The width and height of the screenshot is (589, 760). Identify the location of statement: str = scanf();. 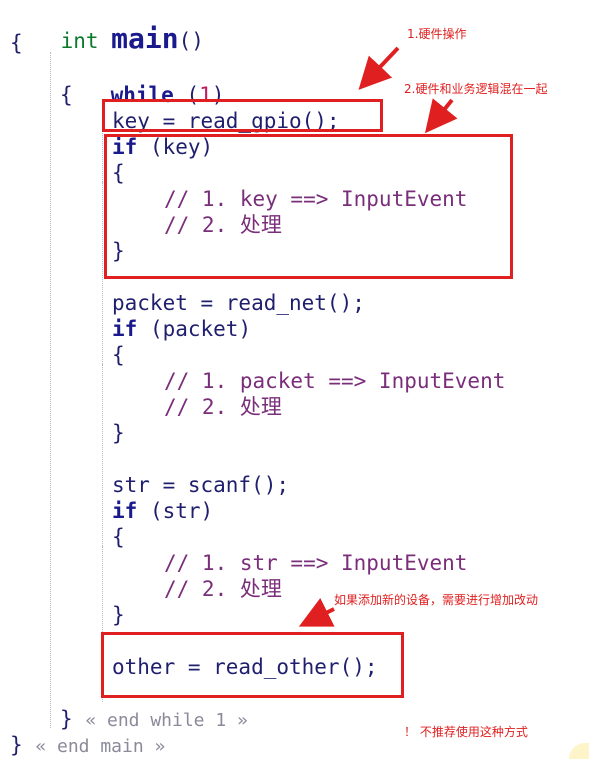
(201, 485).